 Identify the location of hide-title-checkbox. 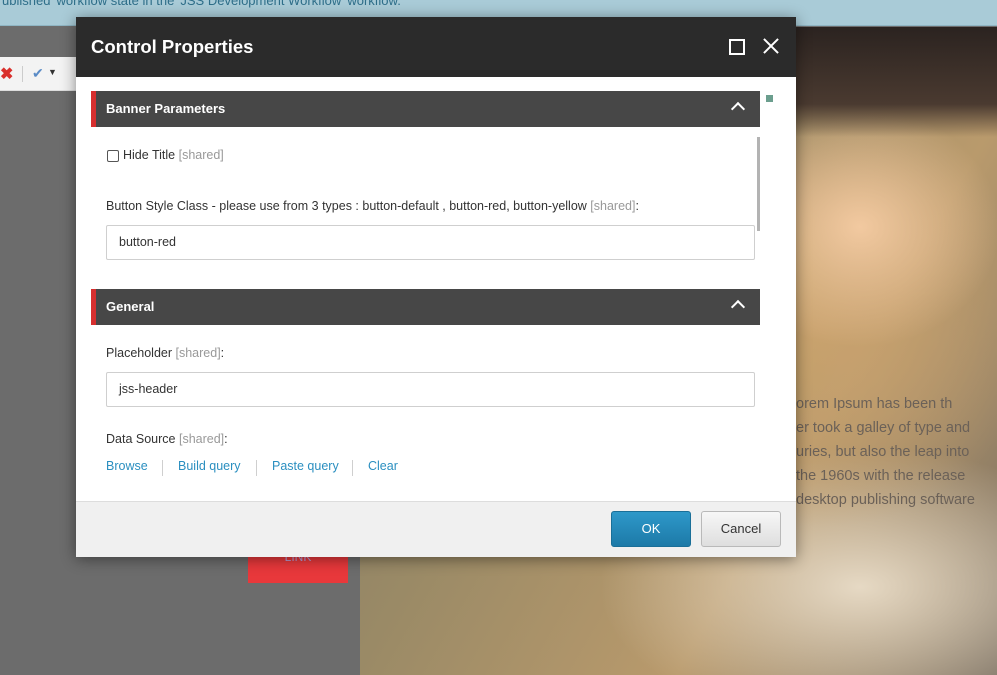
(113, 156).